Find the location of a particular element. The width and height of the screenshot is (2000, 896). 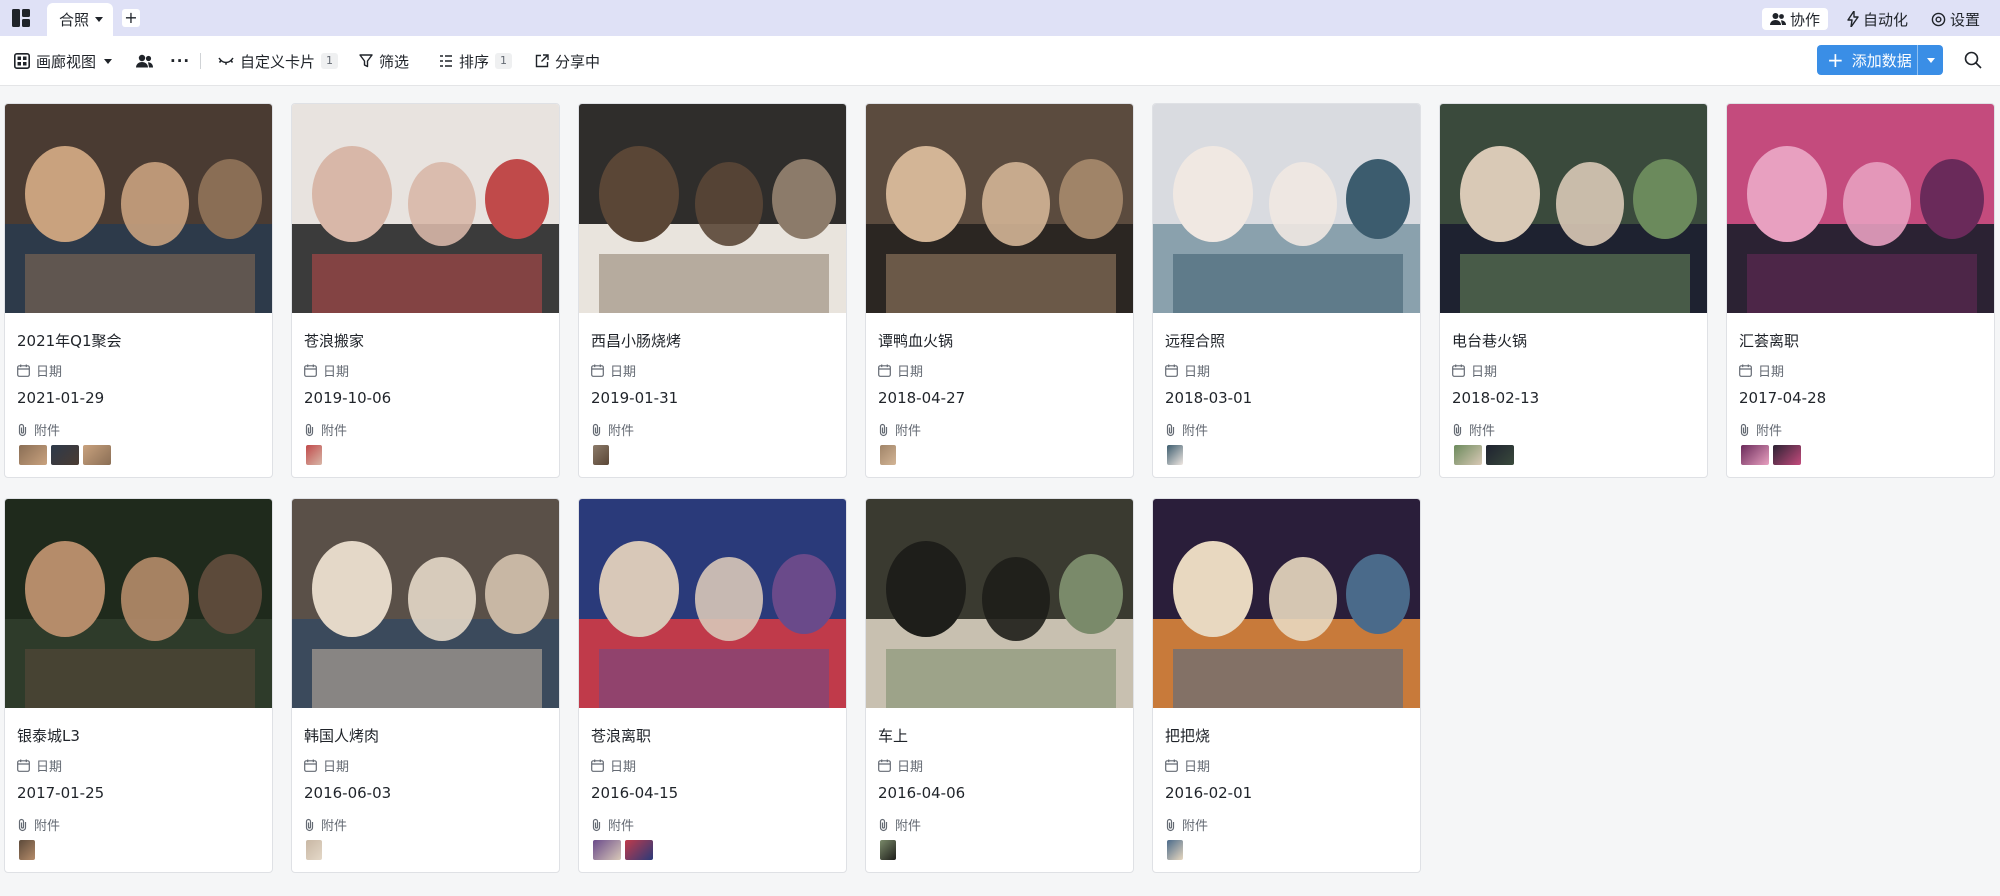

card-title: 西昌小肠烧烤 is located at coordinates (636, 341).